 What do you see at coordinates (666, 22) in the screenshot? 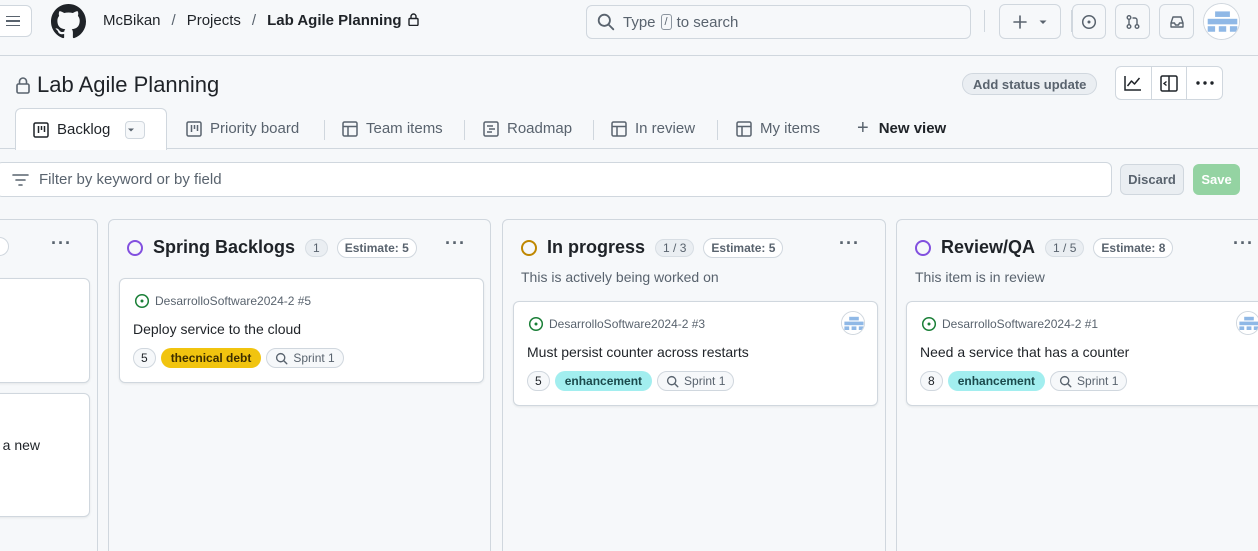
I see `search-shortcut-key: /` at bounding box center [666, 22].